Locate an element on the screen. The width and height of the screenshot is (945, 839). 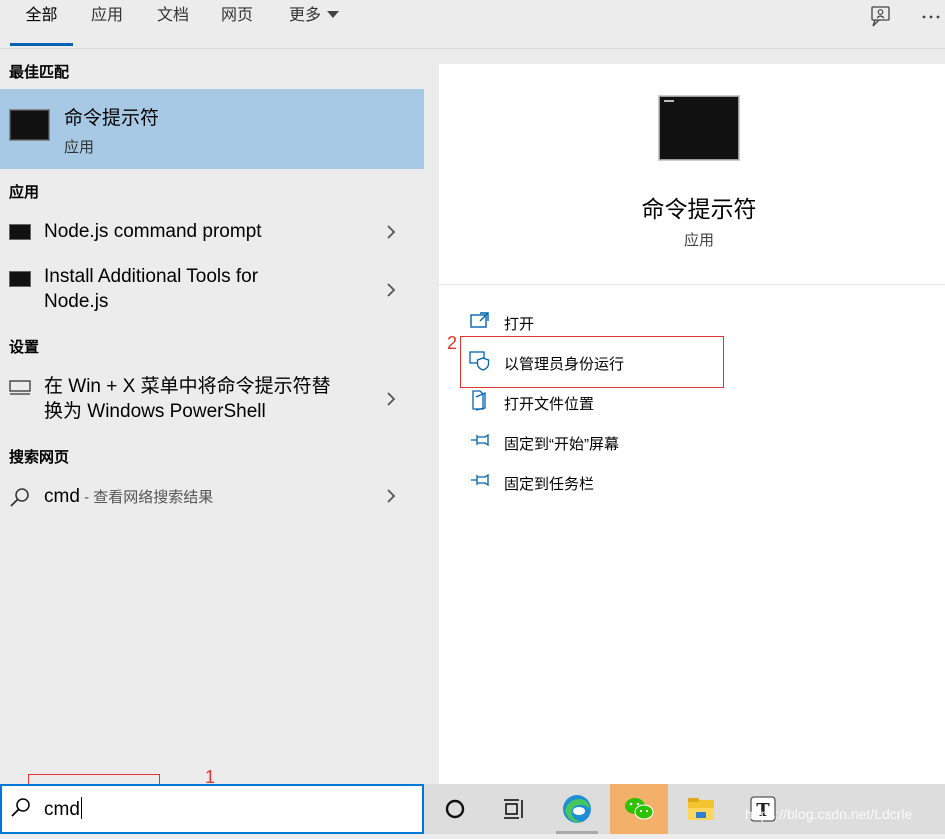
search-tab-bar: 全部 应用 文档 网页 更多 is located at coordinates (472, 24).